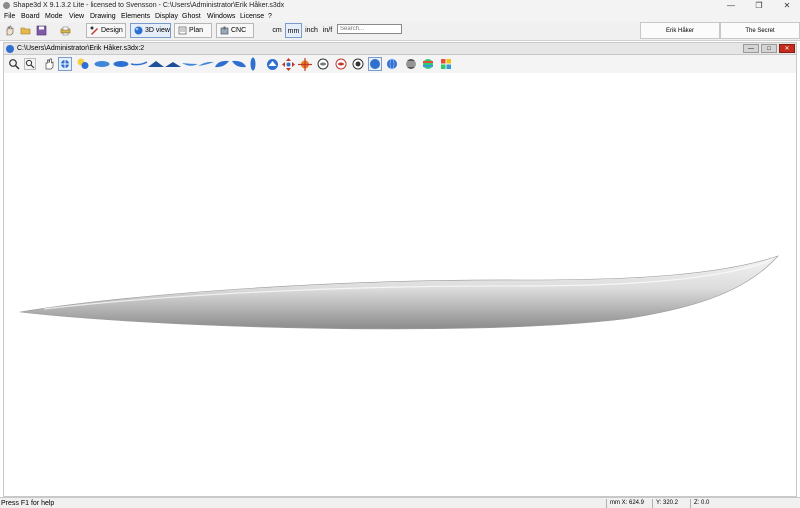 Image resolution: width=800 pixels, height=508 pixels. Describe the element at coordinates (787, 48) in the screenshot. I see `doc-close-button: ✕` at that location.